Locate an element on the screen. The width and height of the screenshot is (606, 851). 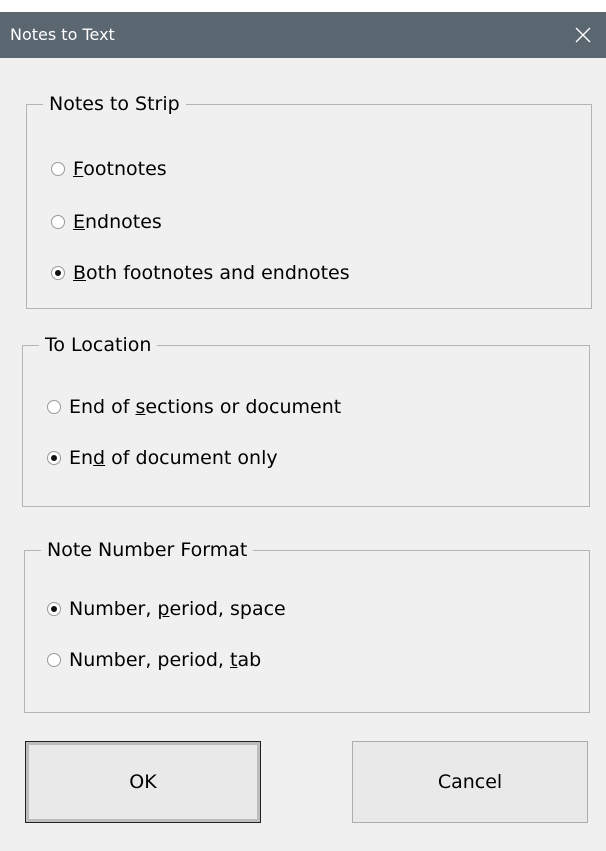
radio-end-of-document-only: End of document only is located at coordinates (162, 458).